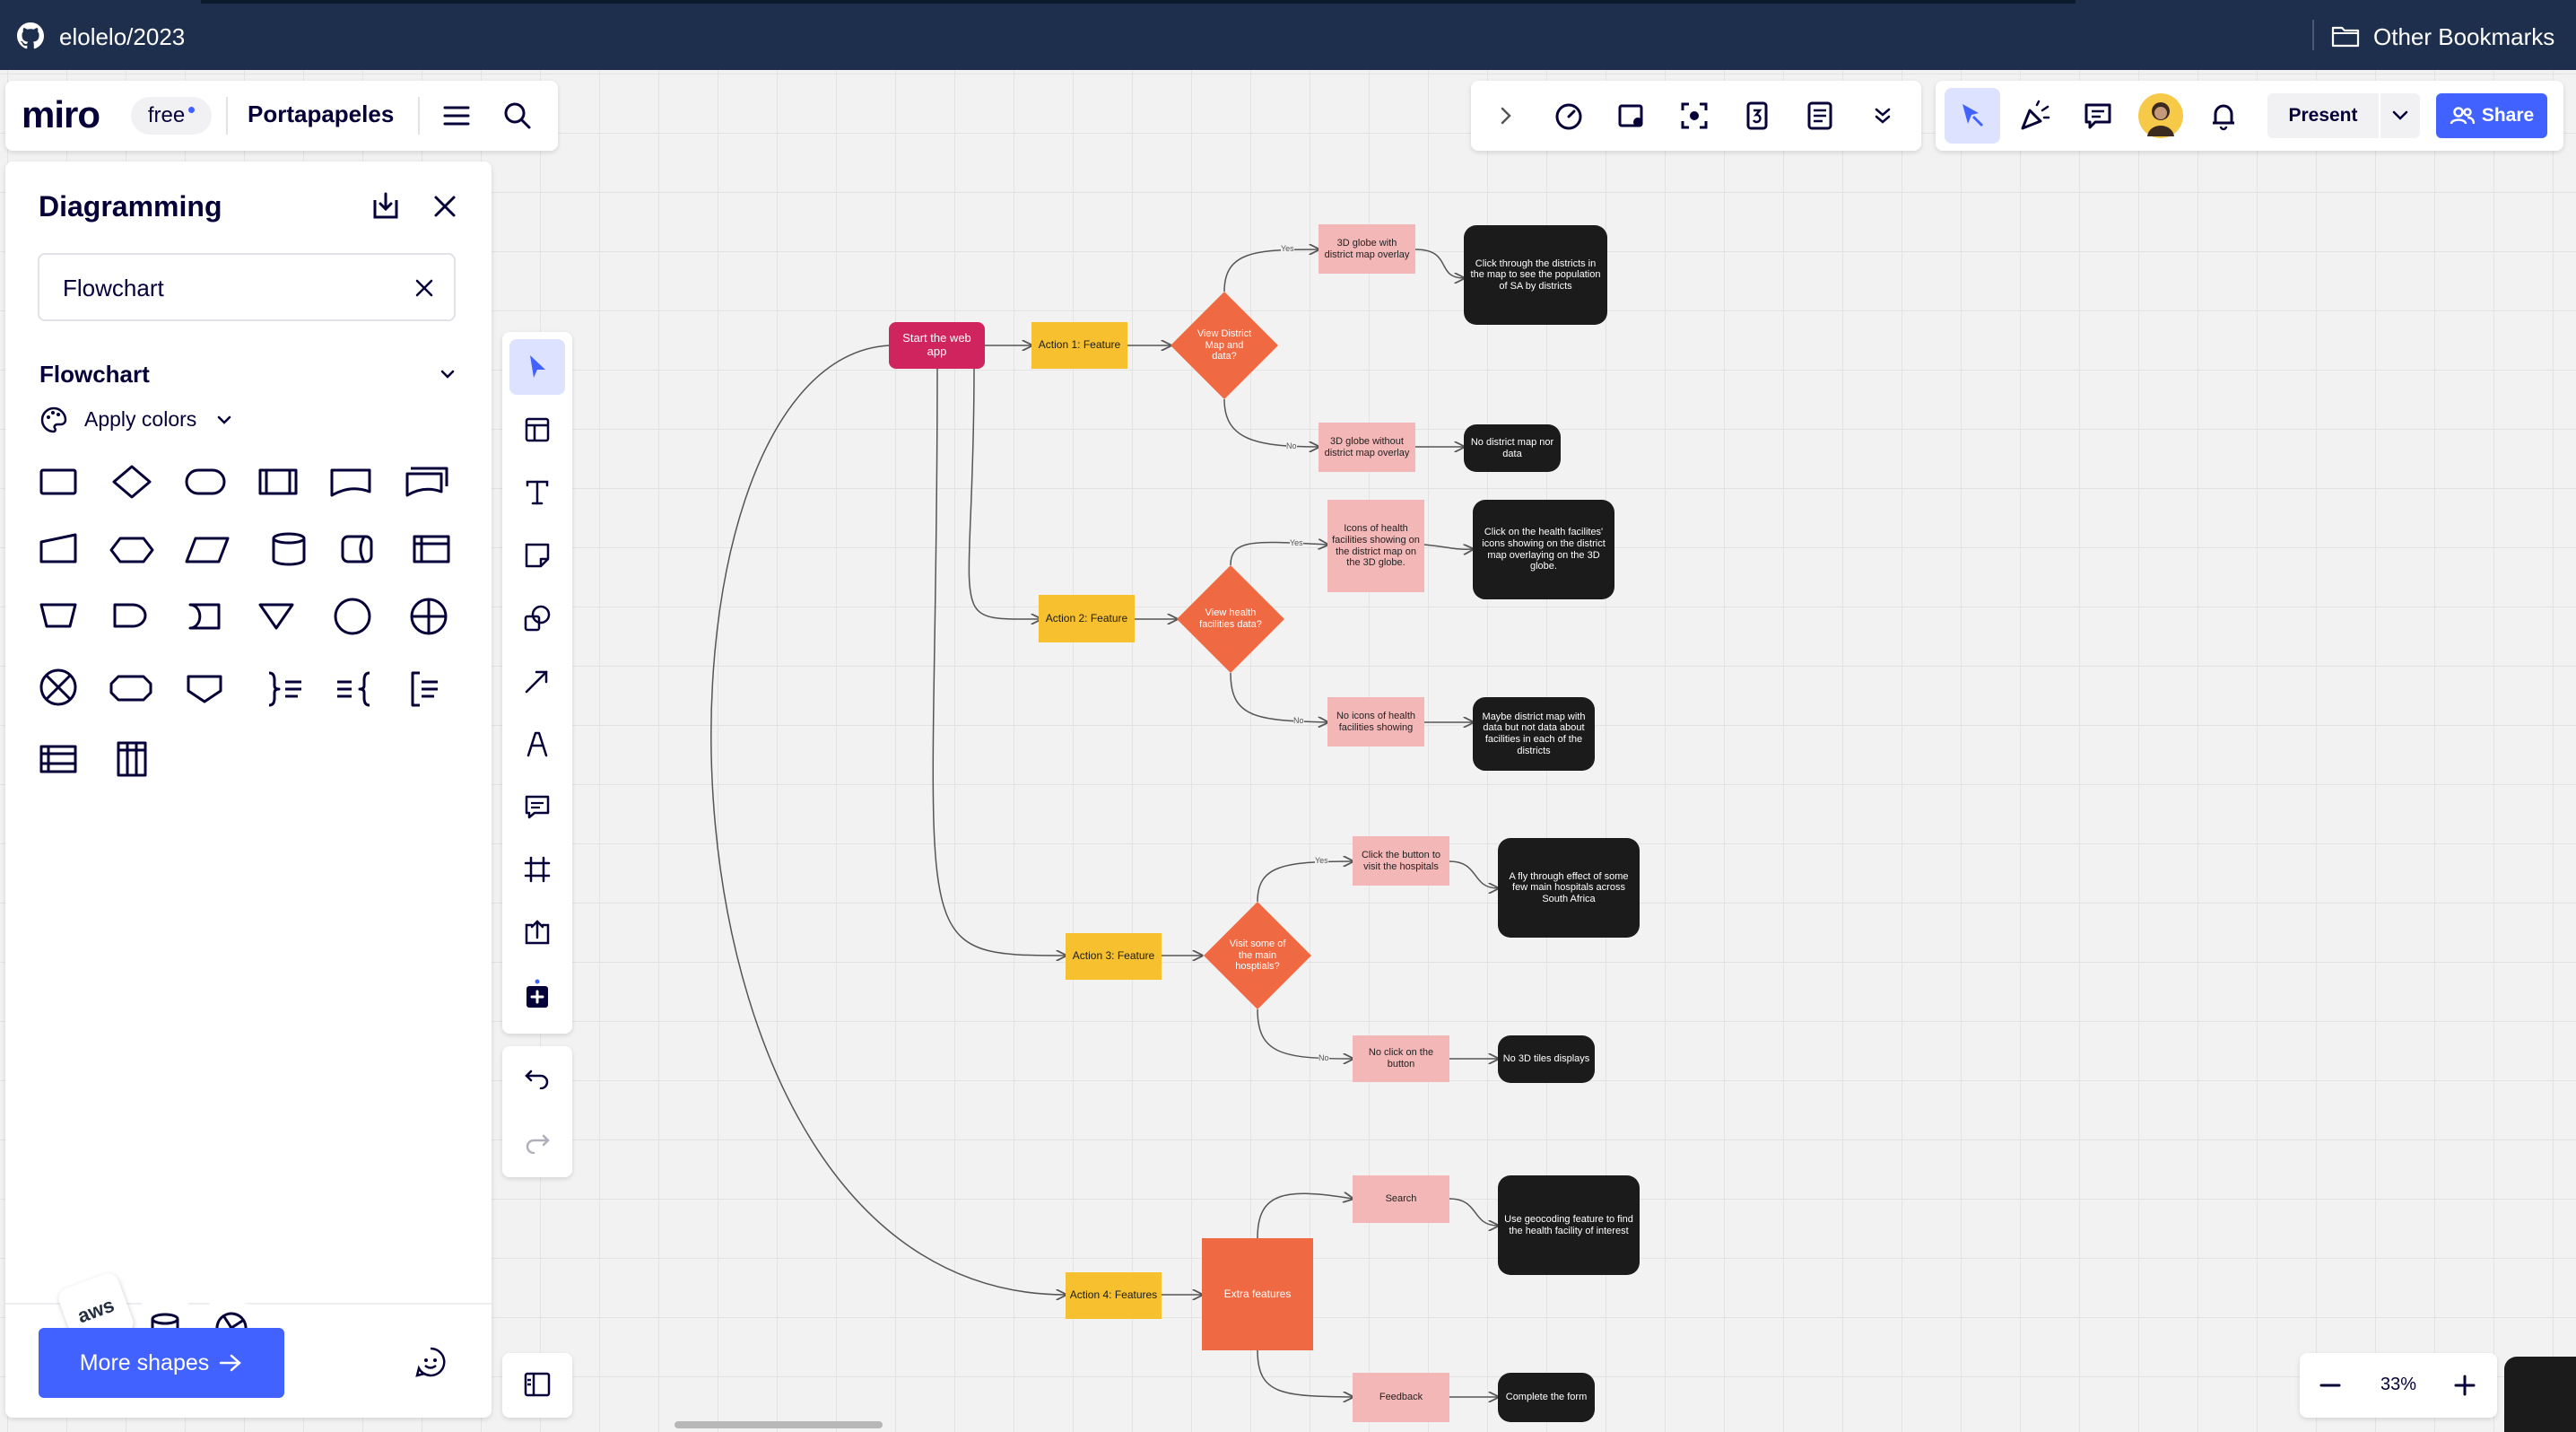 The height and width of the screenshot is (1432, 2576). I want to click on action-4-node: Action 4: Features, so click(1114, 1295).